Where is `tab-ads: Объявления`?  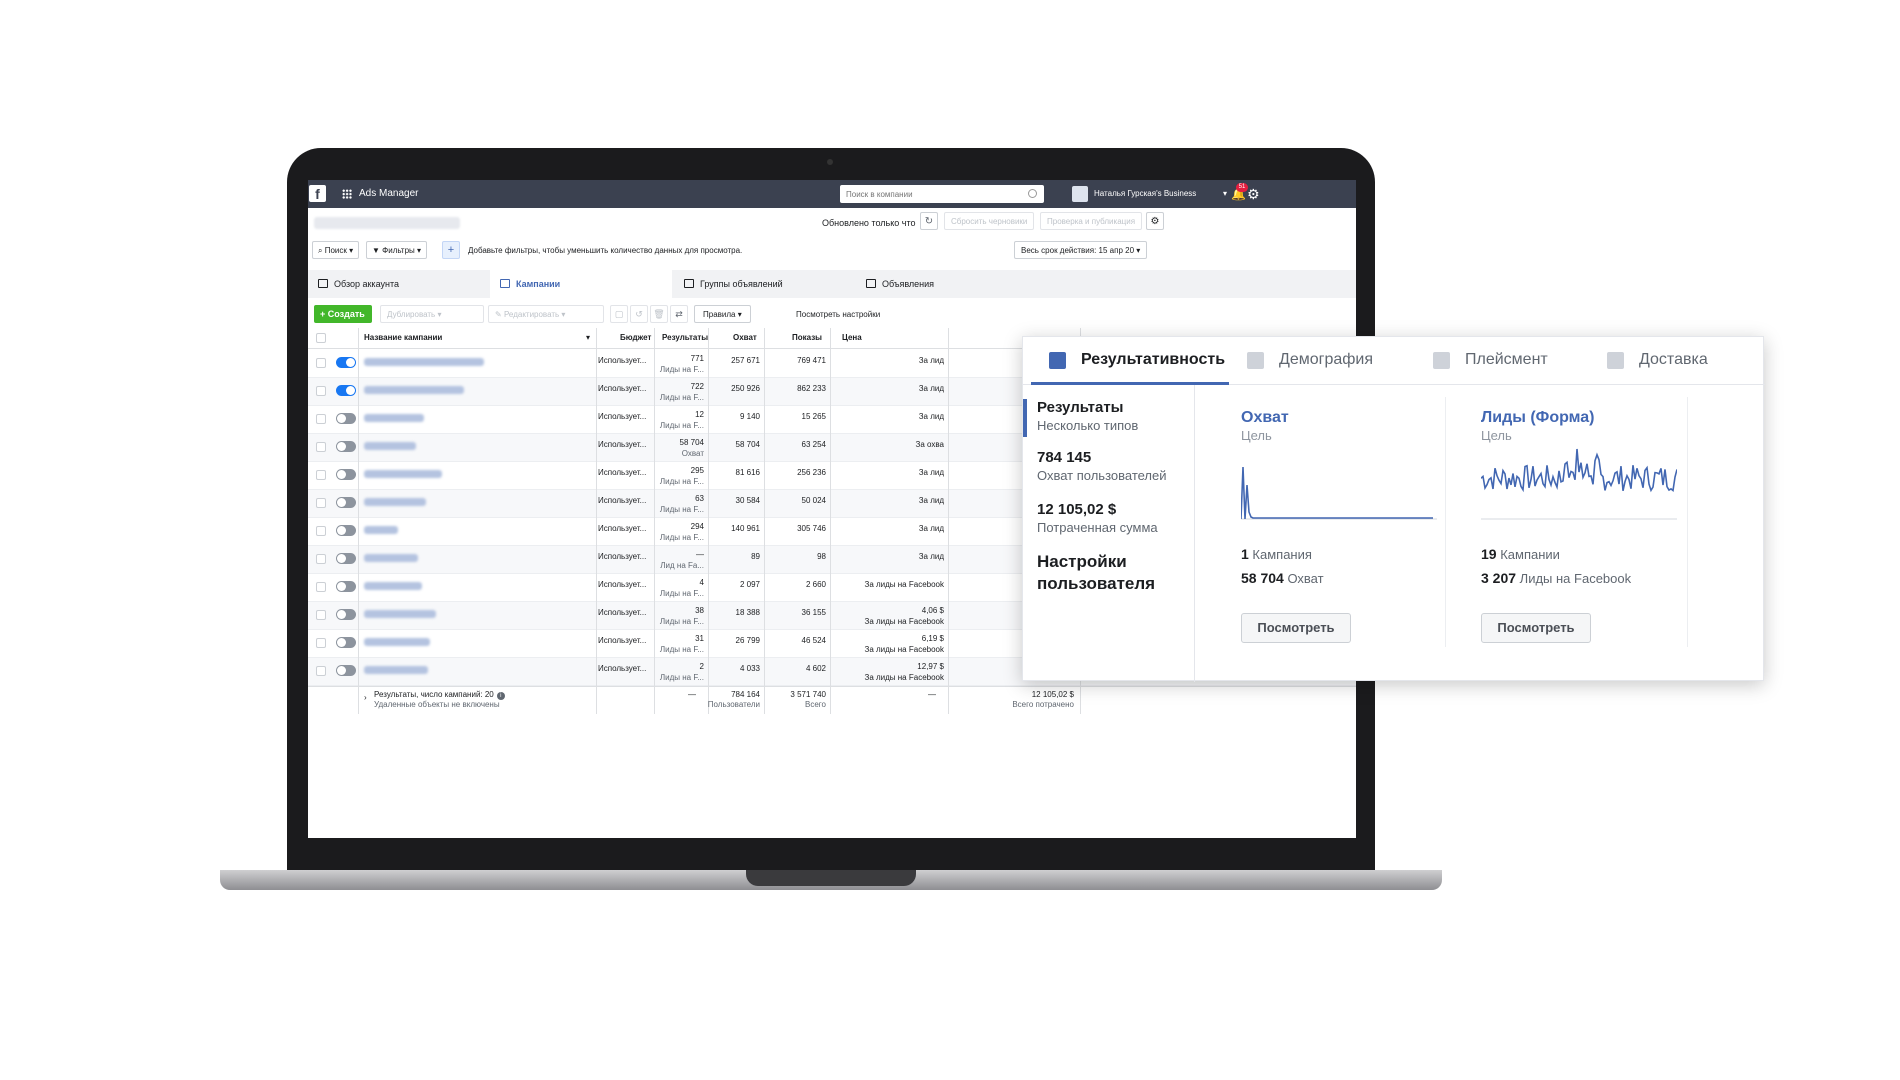
tab-ads: Объявления is located at coordinates (945, 284).